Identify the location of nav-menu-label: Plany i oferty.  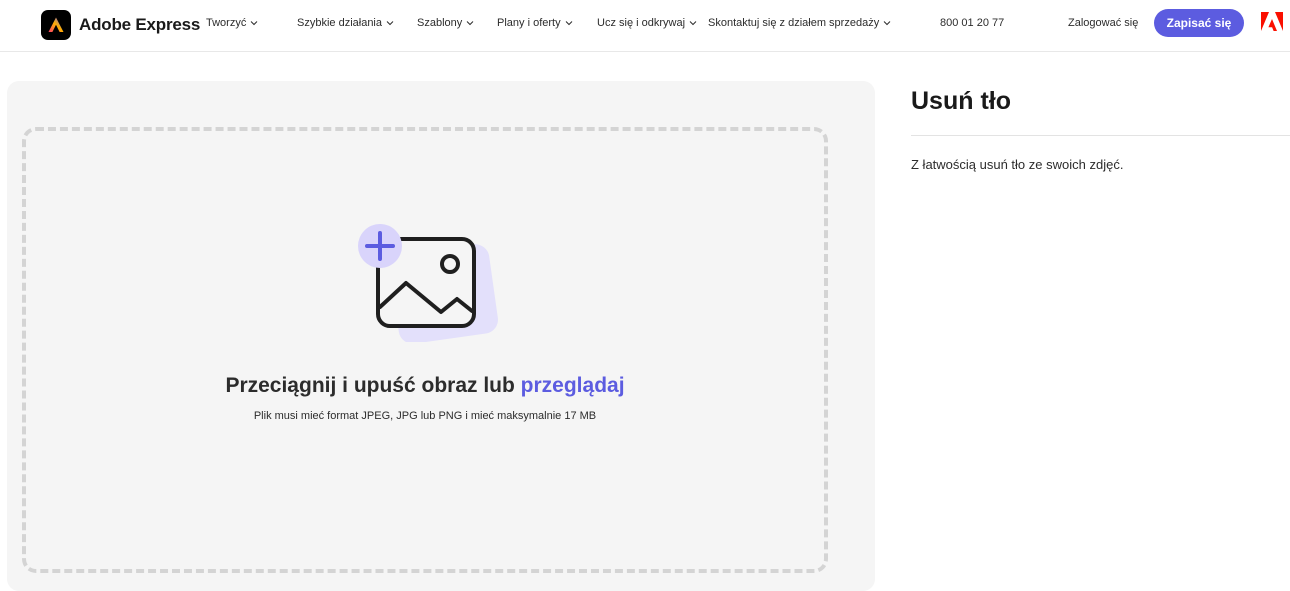
(529, 23).